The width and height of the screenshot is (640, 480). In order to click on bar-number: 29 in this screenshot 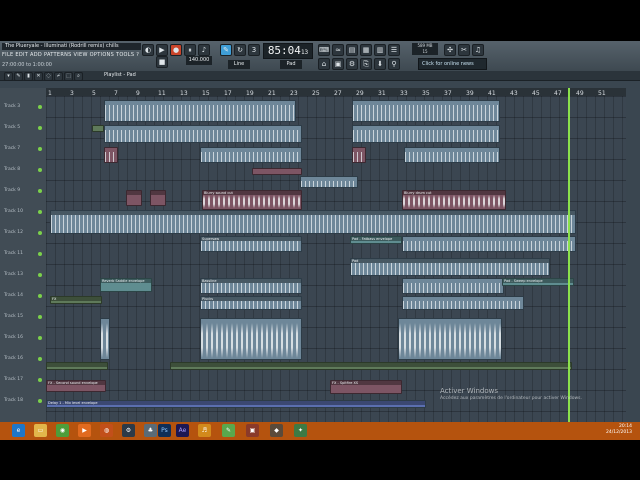, I will do `click(360, 93)`.